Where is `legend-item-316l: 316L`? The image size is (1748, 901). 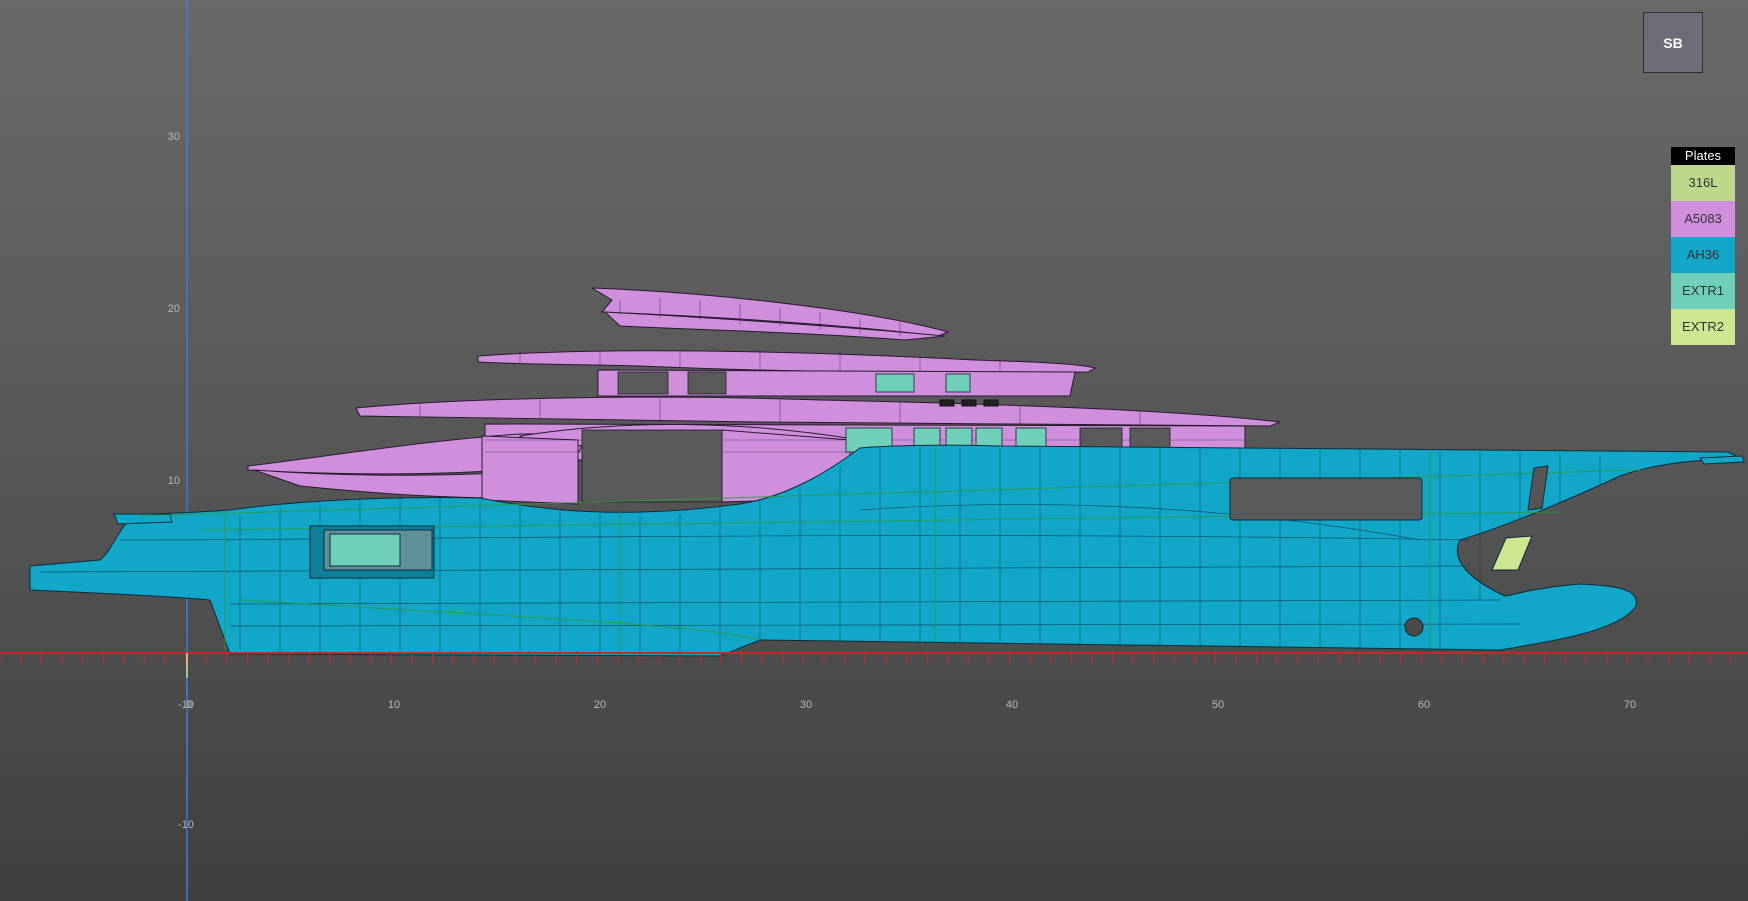 legend-item-316l: 316L is located at coordinates (1703, 183).